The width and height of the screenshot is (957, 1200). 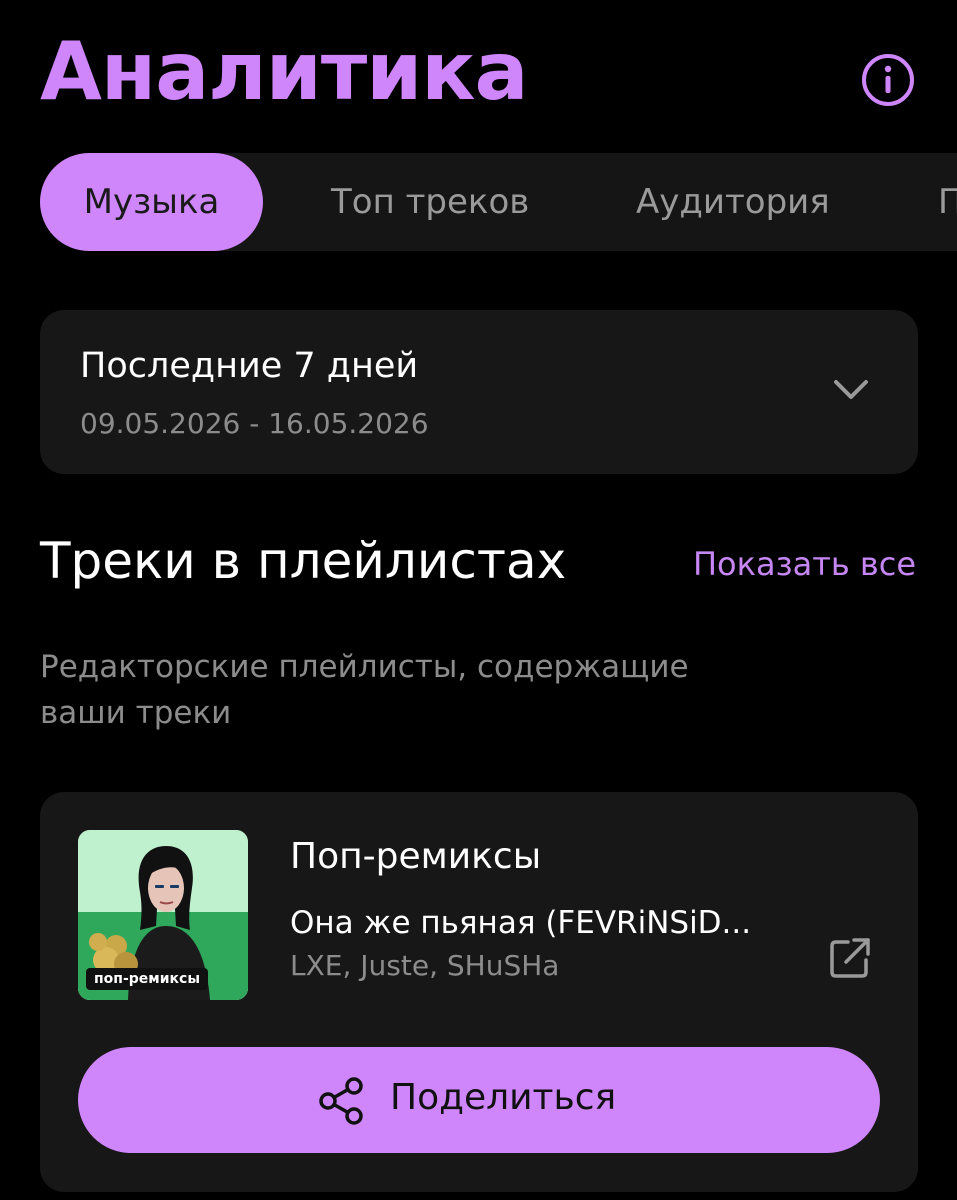 I want to click on share-icon, so click(x=341, y=1101).